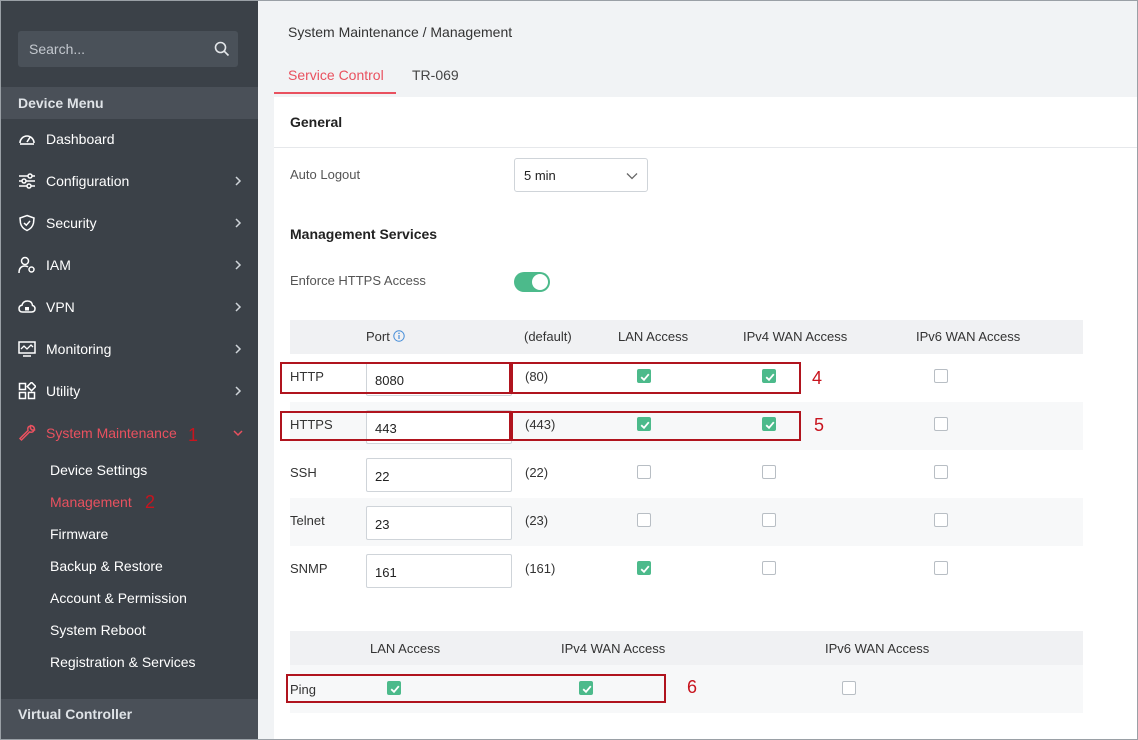 This screenshot has width=1138, height=740. What do you see at coordinates (656, 426) in the screenshot?
I see `highlight-box-https-access` at bounding box center [656, 426].